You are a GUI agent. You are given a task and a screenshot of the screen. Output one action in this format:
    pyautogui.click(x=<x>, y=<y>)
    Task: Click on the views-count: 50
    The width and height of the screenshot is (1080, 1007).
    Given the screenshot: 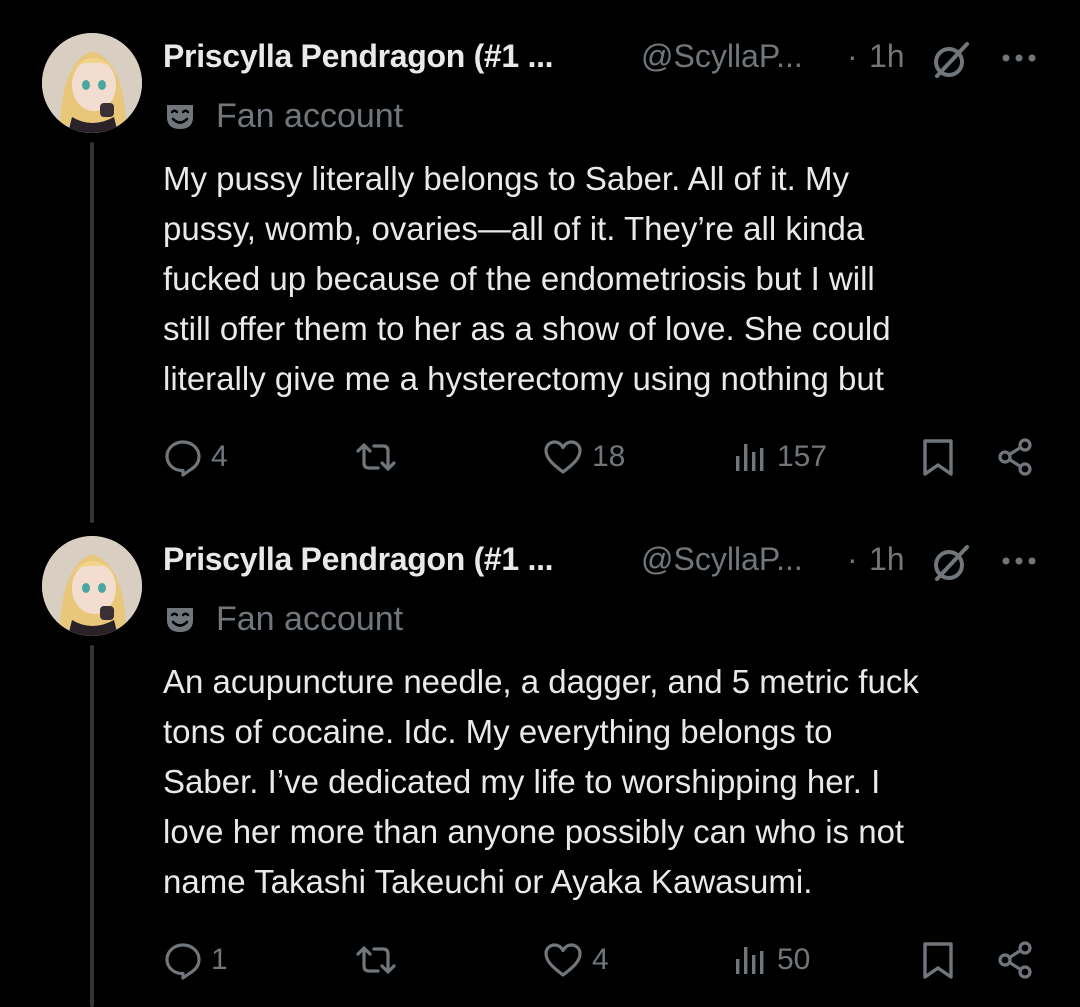 What is the action you would take?
    pyautogui.click(x=794, y=959)
    